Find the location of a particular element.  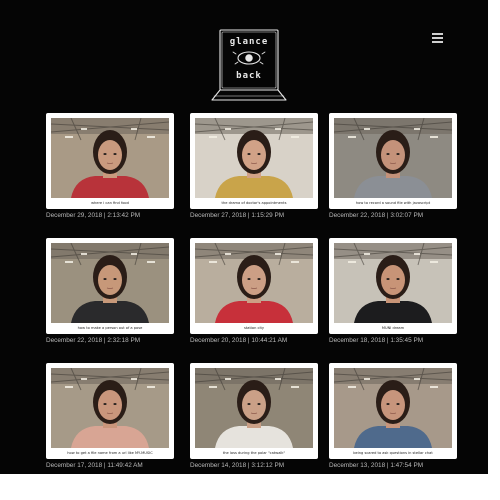

glance-back-logo: glance back is located at coordinates (249, 64).